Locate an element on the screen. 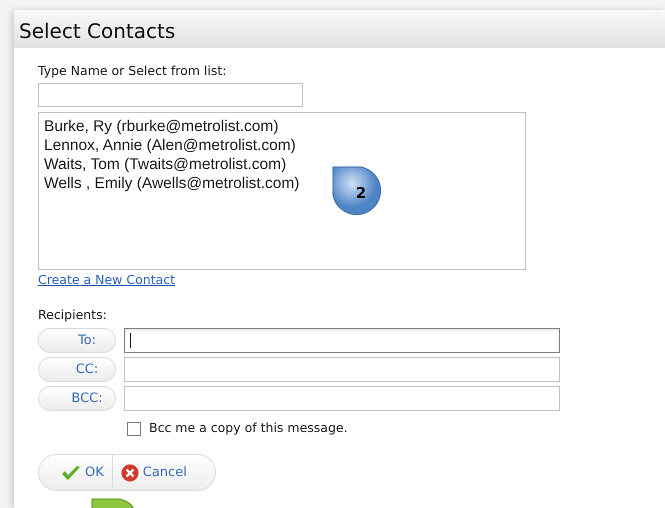 This screenshot has width=665, height=508. contact-item: Wells , Emily (Awells@metrolist.com) is located at coordinates (172, 183).